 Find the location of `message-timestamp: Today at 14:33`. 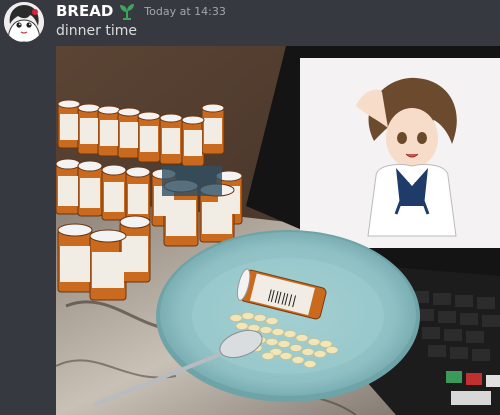

message-timestamp: Today at 14:33 is located at coordinates (185, 11).